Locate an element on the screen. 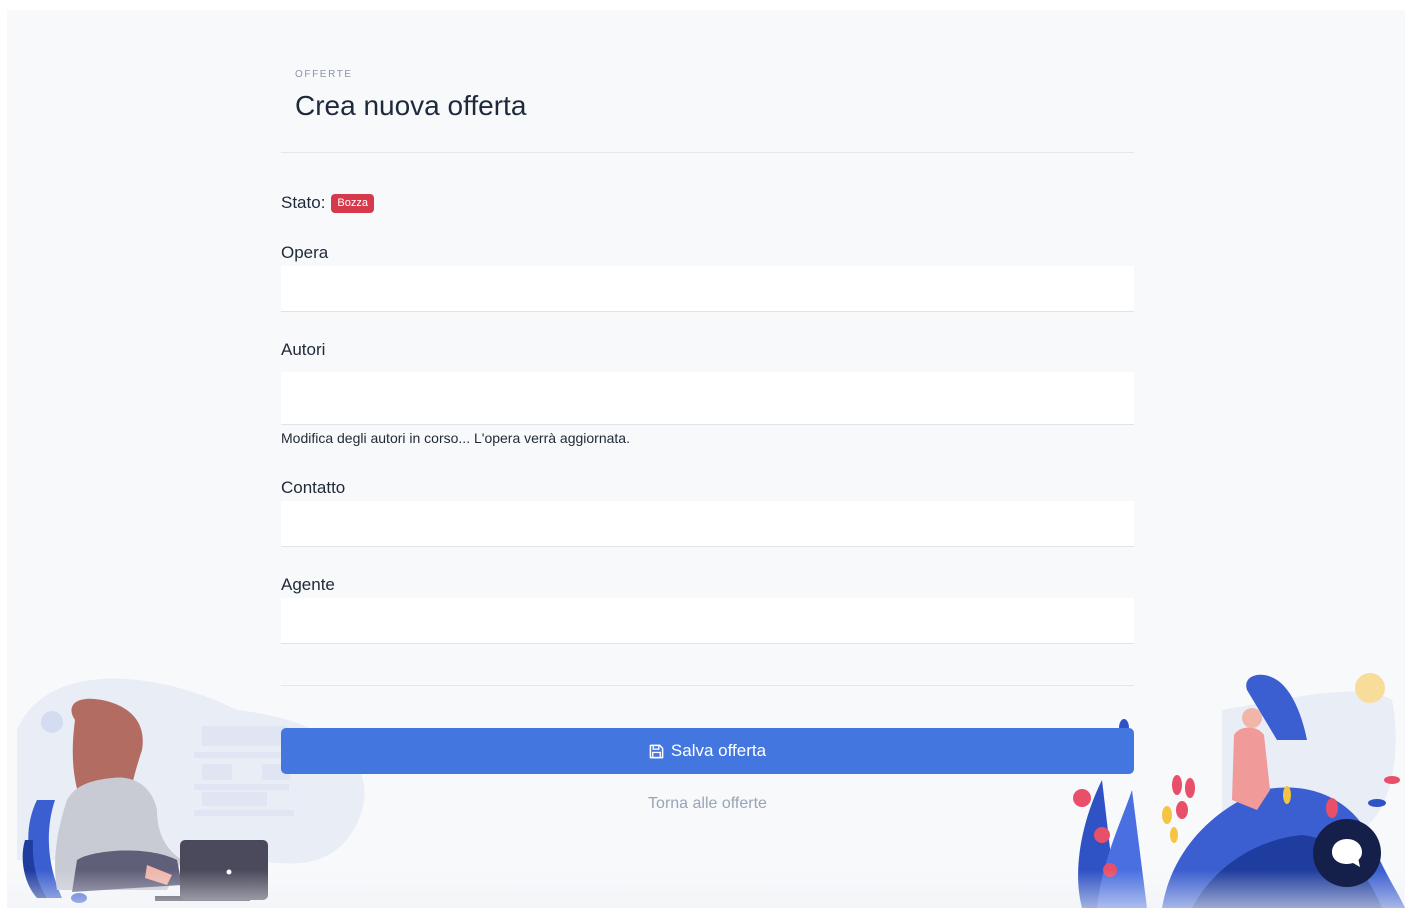 The image size is (1405, 908). contatto-label: Contatto is located at coordinates (313, 487).